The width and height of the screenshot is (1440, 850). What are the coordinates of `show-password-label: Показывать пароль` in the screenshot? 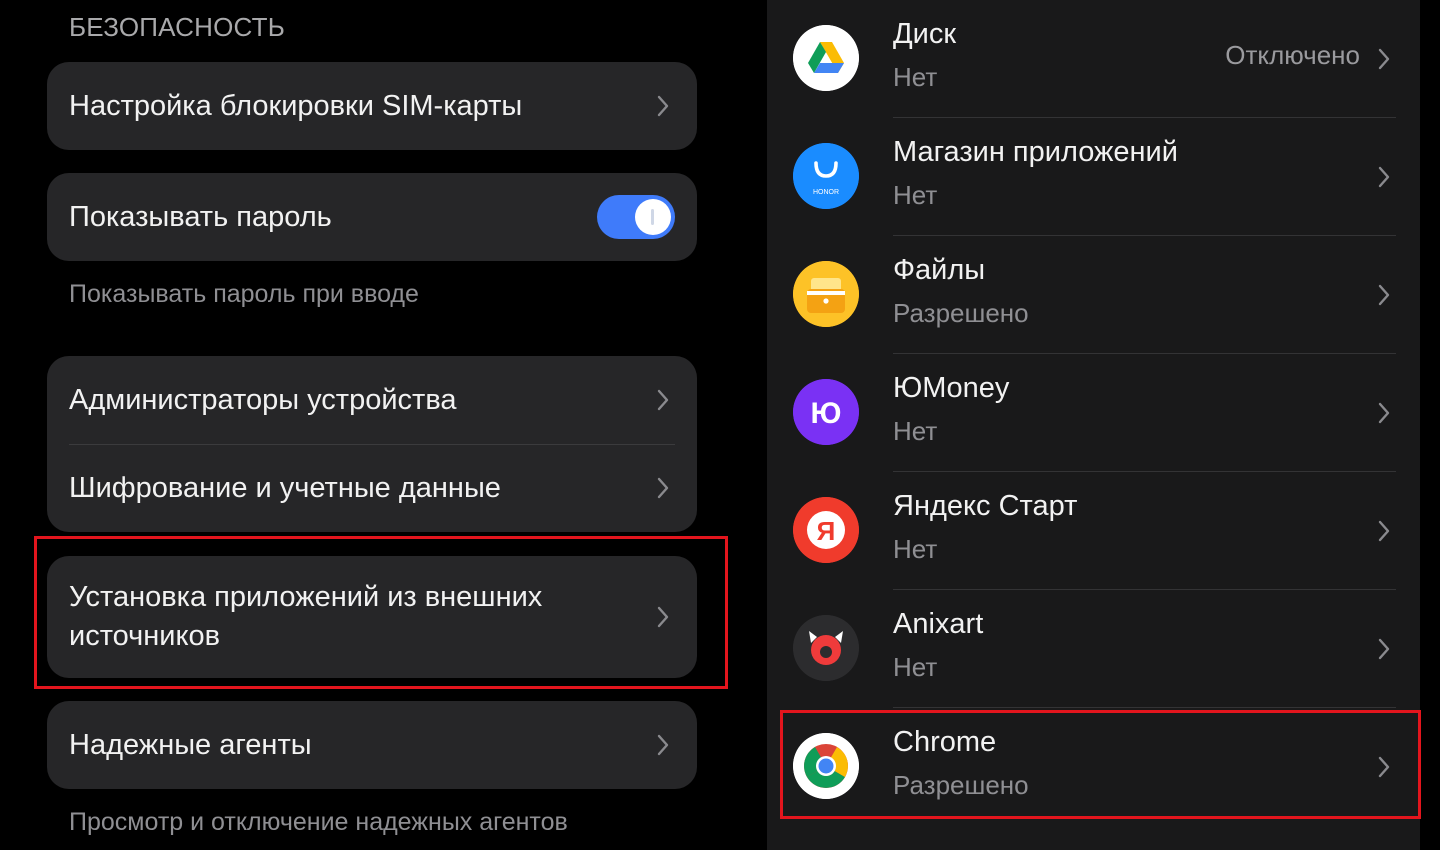 It's located at (200, 216).